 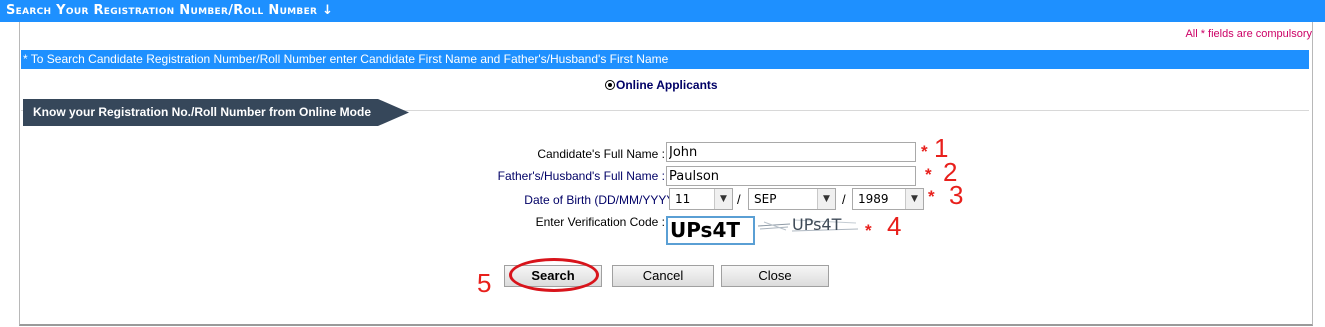 What do you see at coordinates (792, 199) in the screenshot?
I see `dob-month-select: SEP ▼` at bounding box center [792, 199].